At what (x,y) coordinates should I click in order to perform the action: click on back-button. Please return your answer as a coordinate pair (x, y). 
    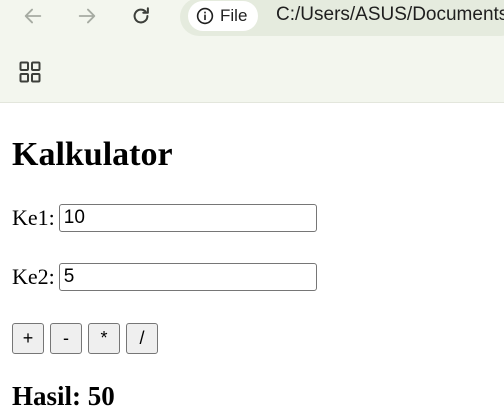
    Looking at the image, I should click on (33, 16).